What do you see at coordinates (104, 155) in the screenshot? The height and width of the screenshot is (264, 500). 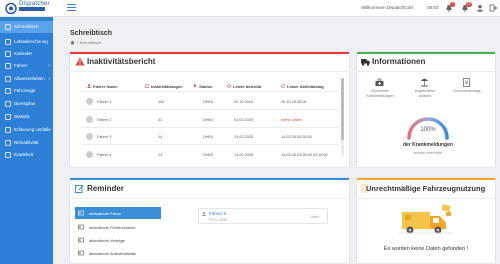 I see `table-cell-name: Fahrer 4` at bounding box center [104, 155].